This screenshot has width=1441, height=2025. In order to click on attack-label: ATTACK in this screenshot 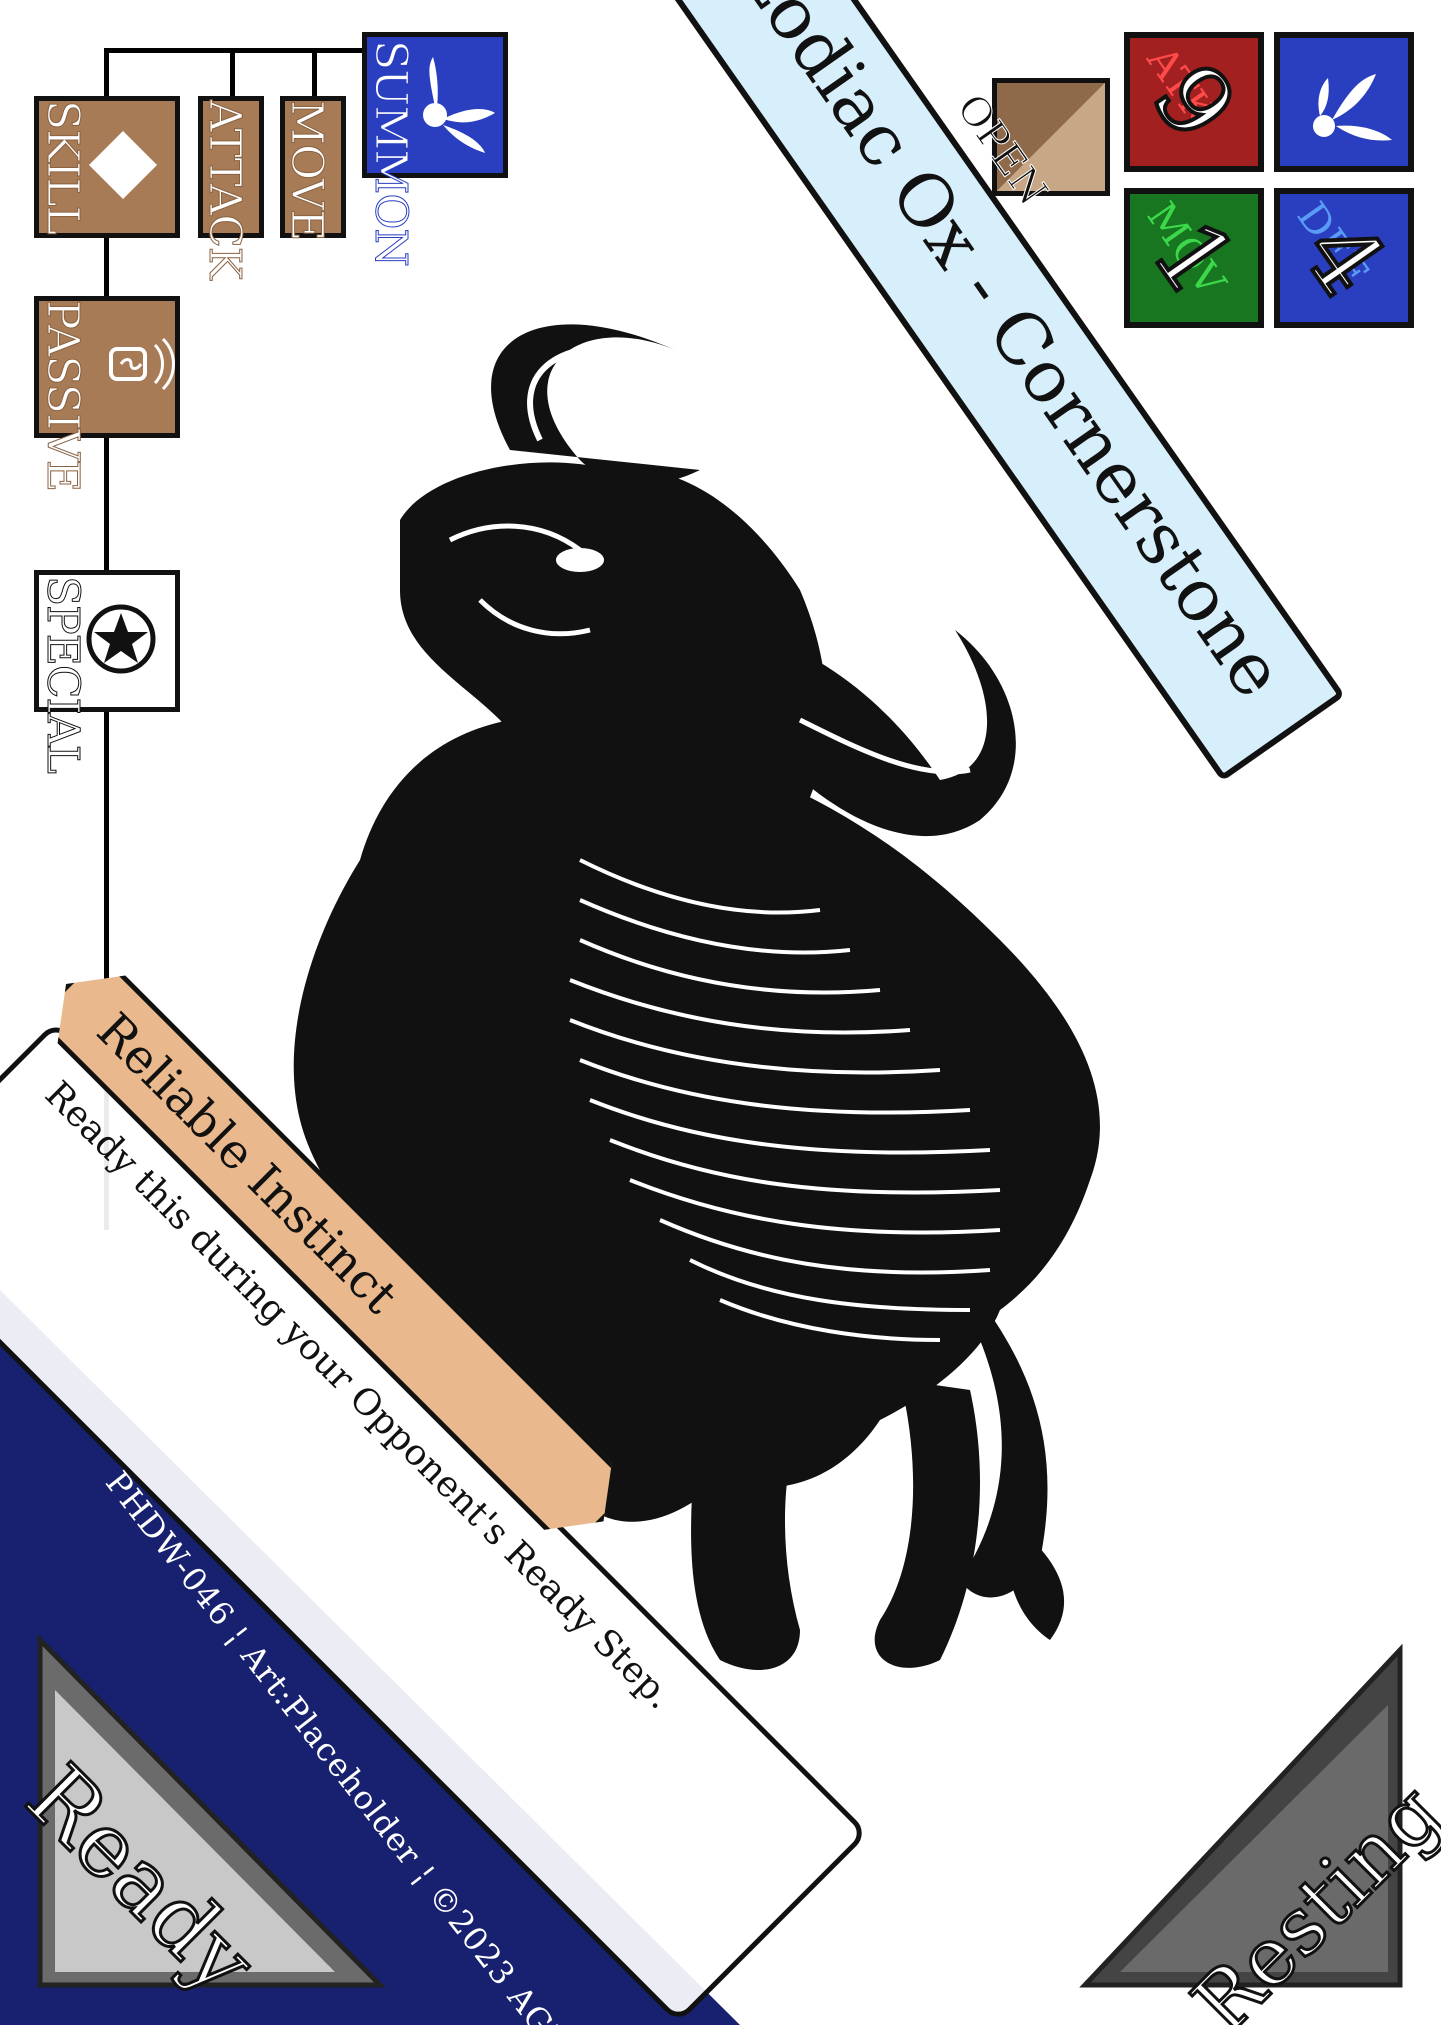, I will do `click(225, 190)`.